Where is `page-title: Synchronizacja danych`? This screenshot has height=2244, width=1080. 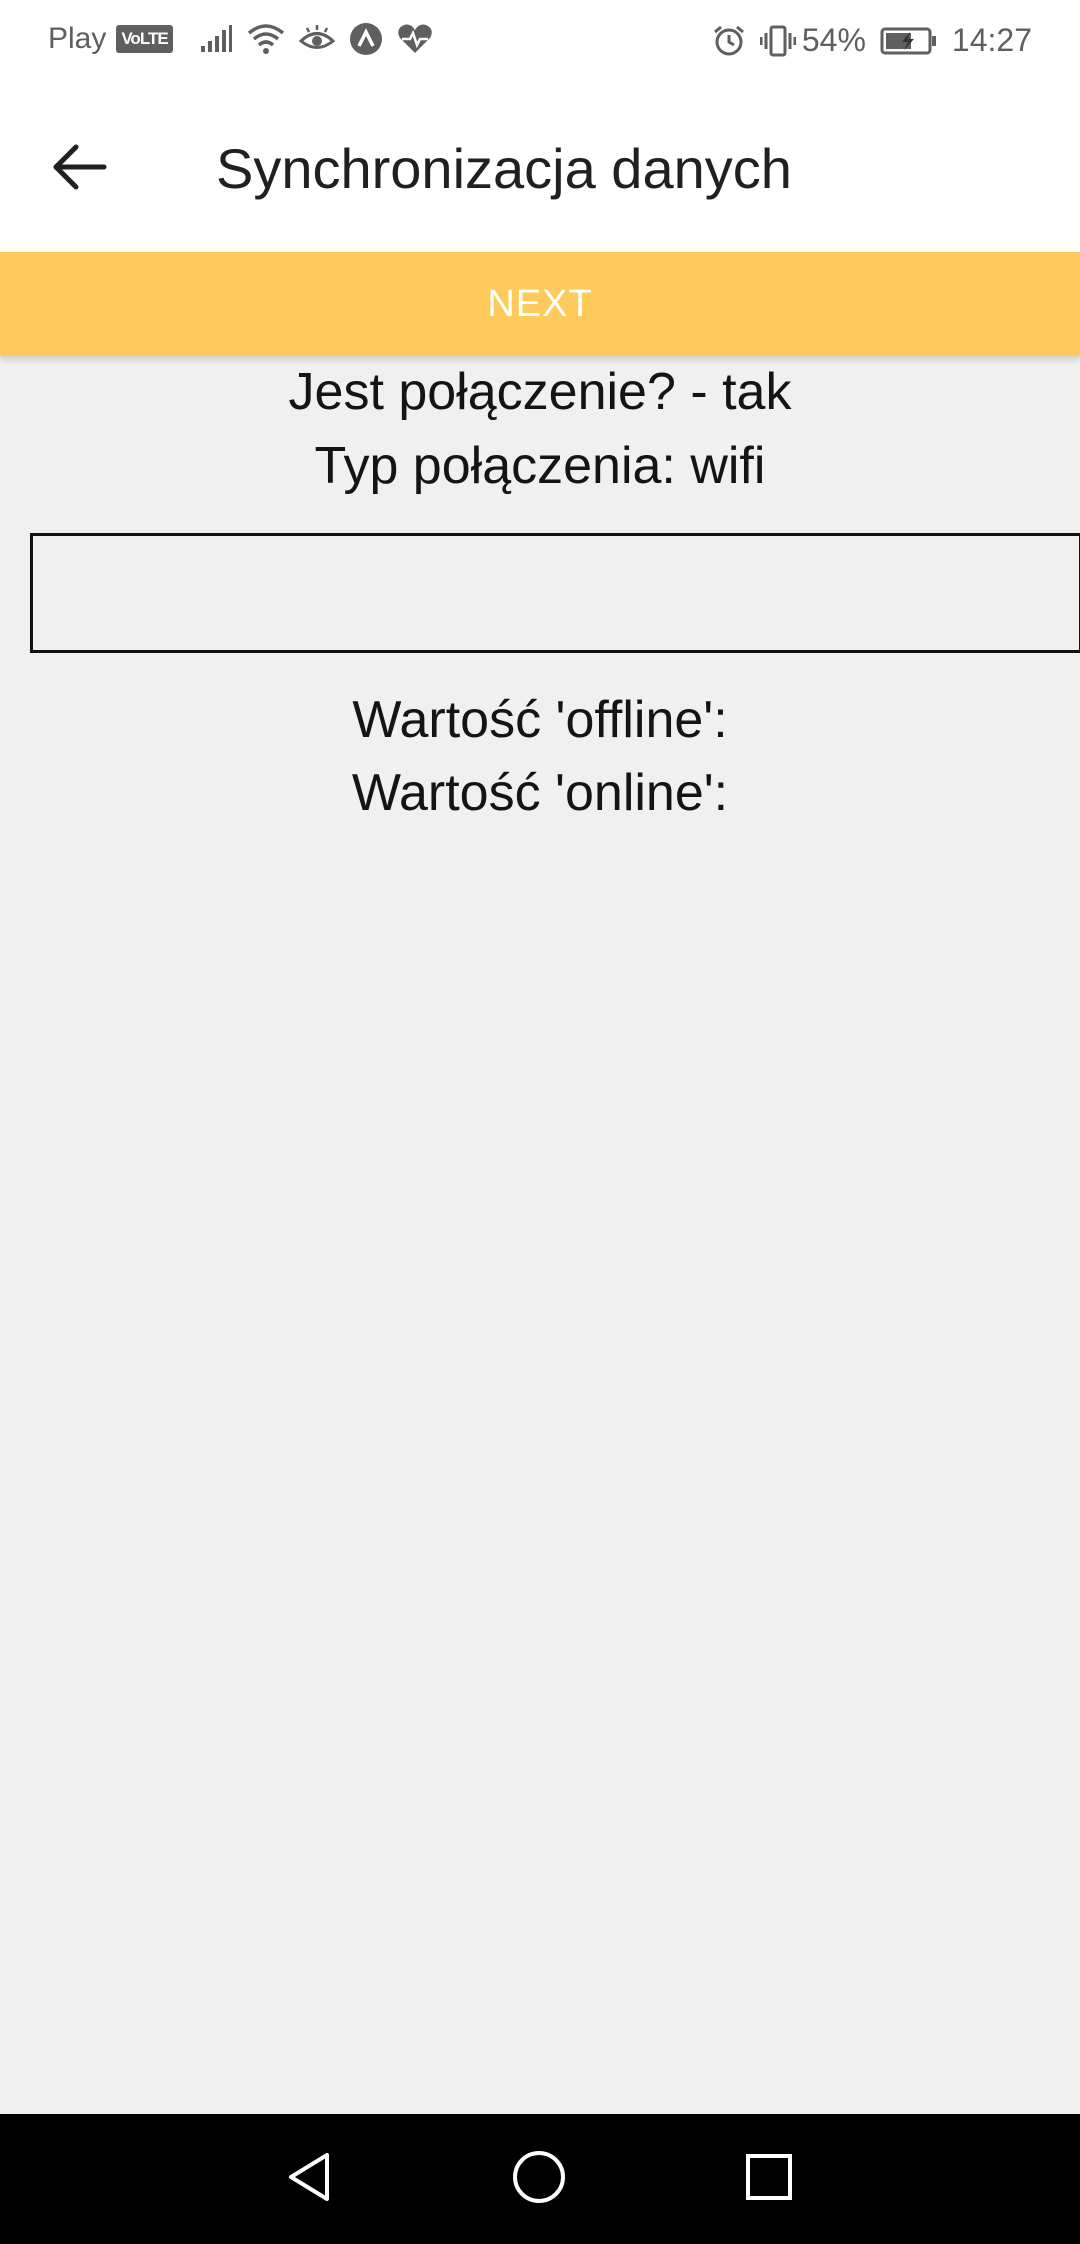 page-title: Synchronizacja danych is located at coordinates (504, 168).